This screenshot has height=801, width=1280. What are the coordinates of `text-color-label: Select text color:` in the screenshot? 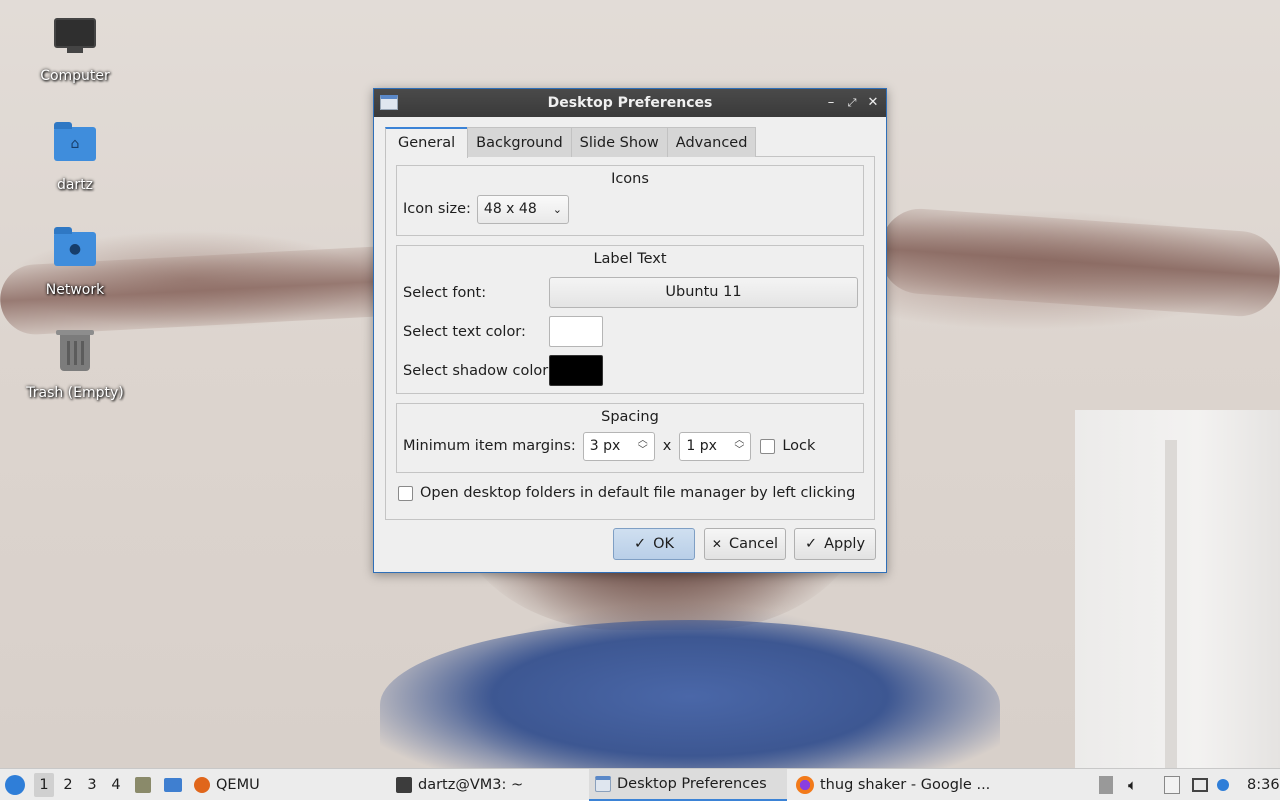 It's located at (464, 331).